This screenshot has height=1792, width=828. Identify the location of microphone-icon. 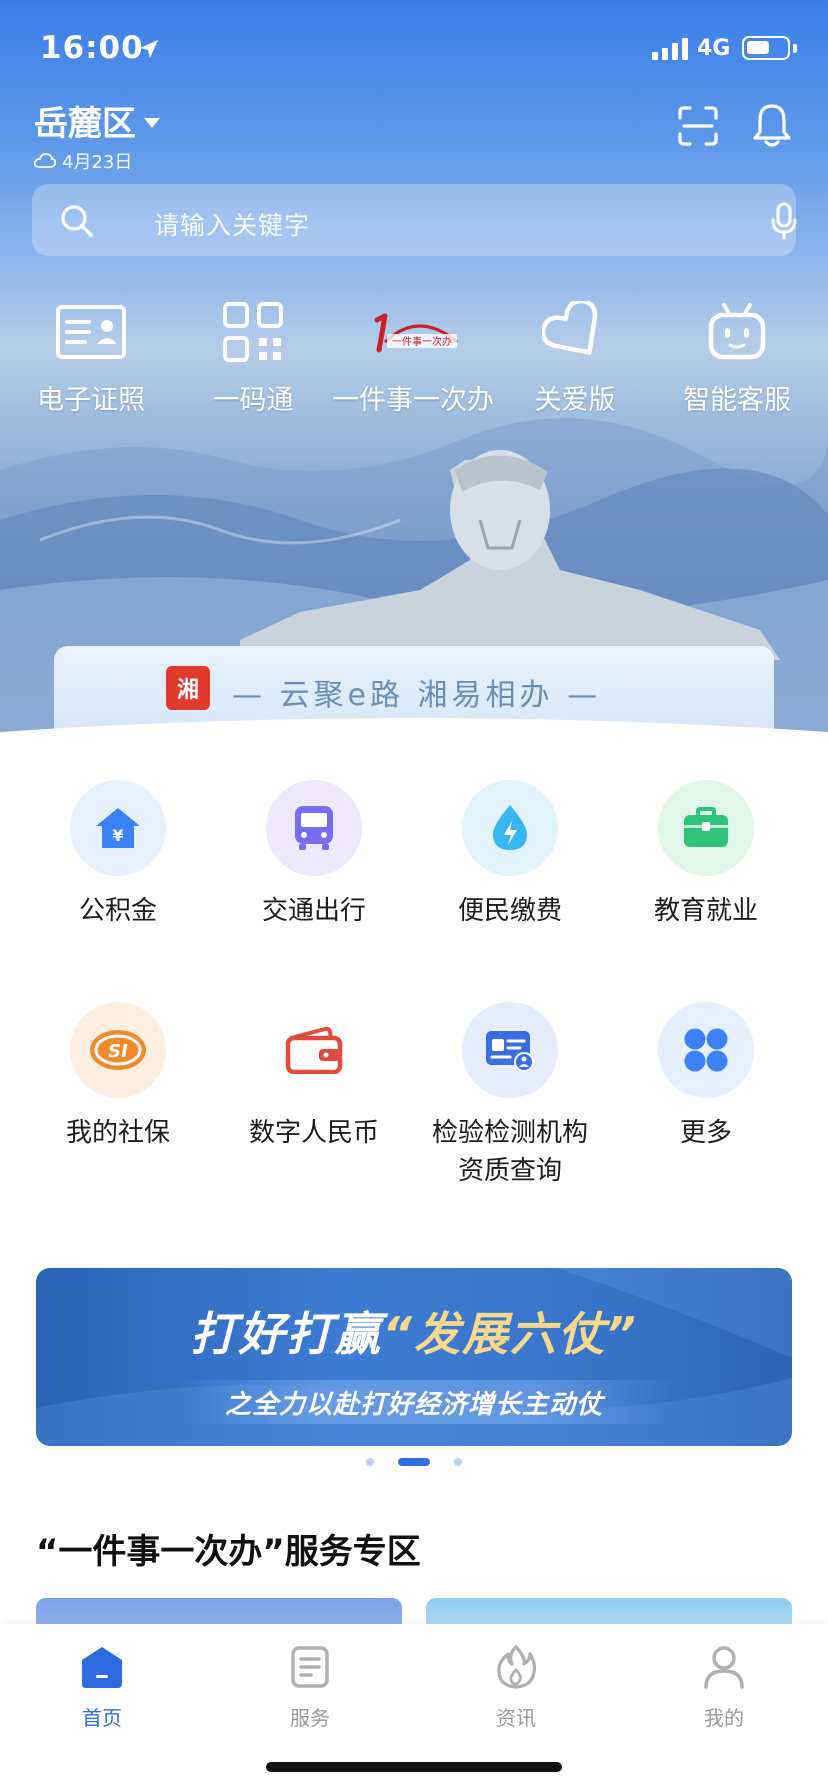
(784, 221).